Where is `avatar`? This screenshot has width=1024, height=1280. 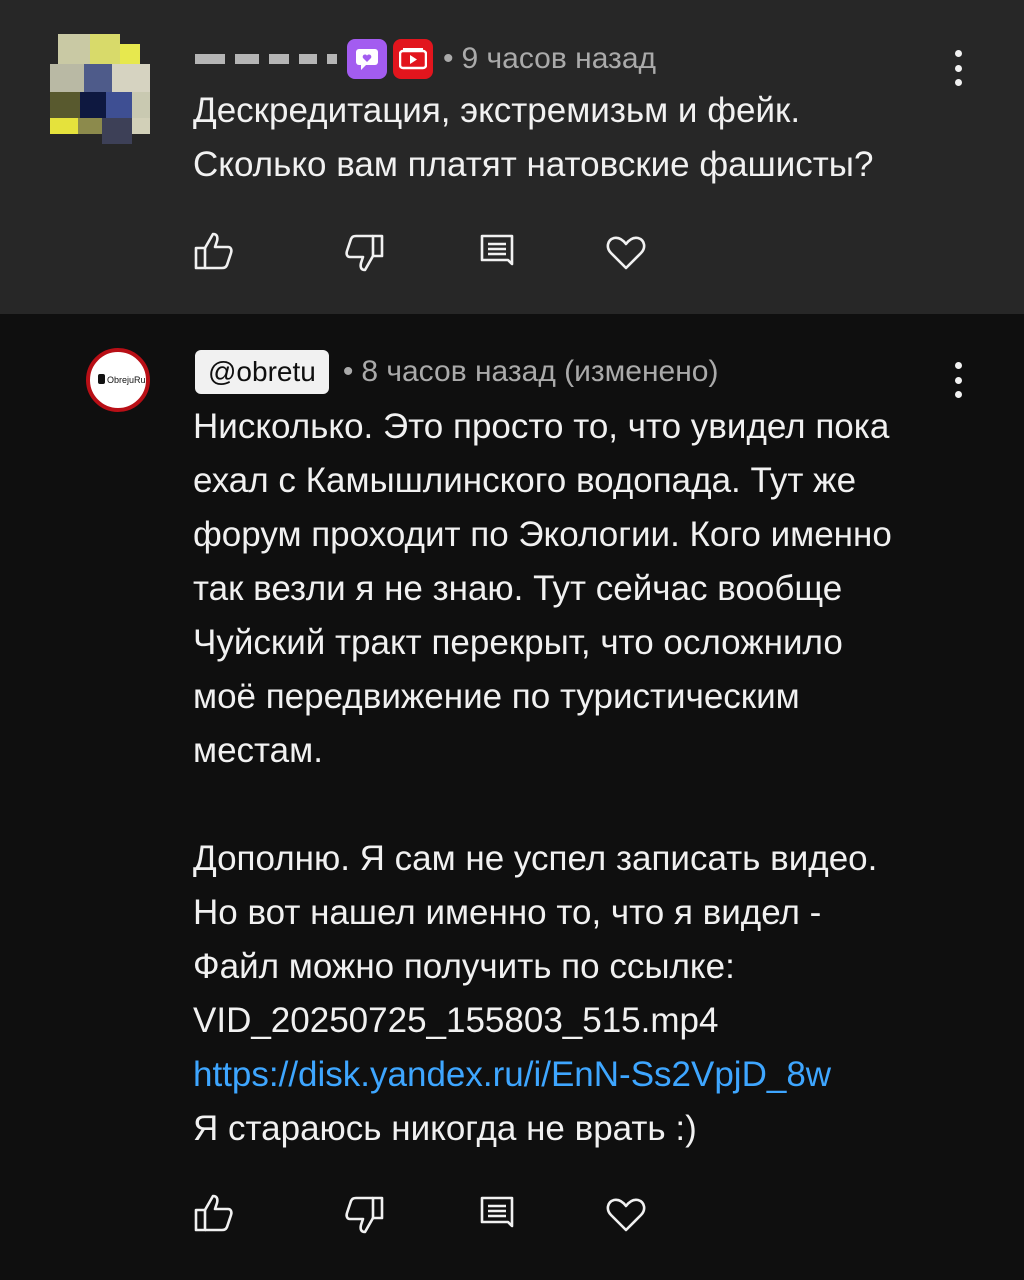 avatar is located at coordinates (100, 89).